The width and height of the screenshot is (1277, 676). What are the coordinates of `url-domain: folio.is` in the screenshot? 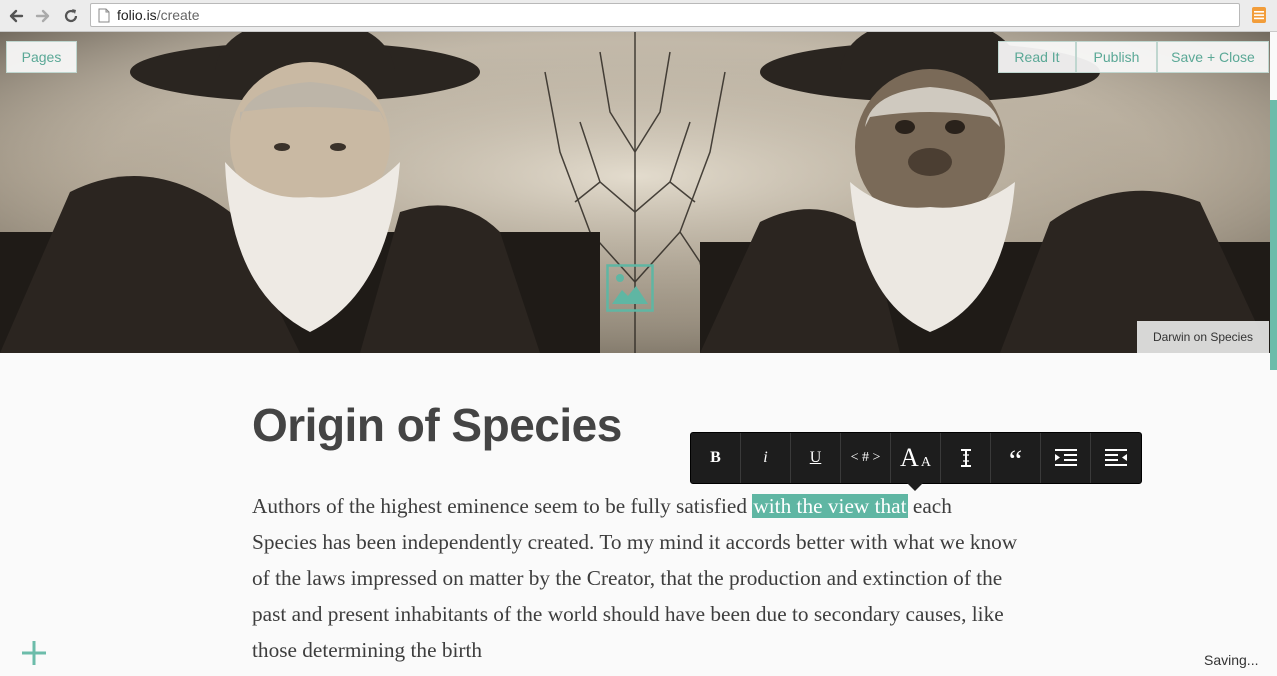 It's located at (137, 15).